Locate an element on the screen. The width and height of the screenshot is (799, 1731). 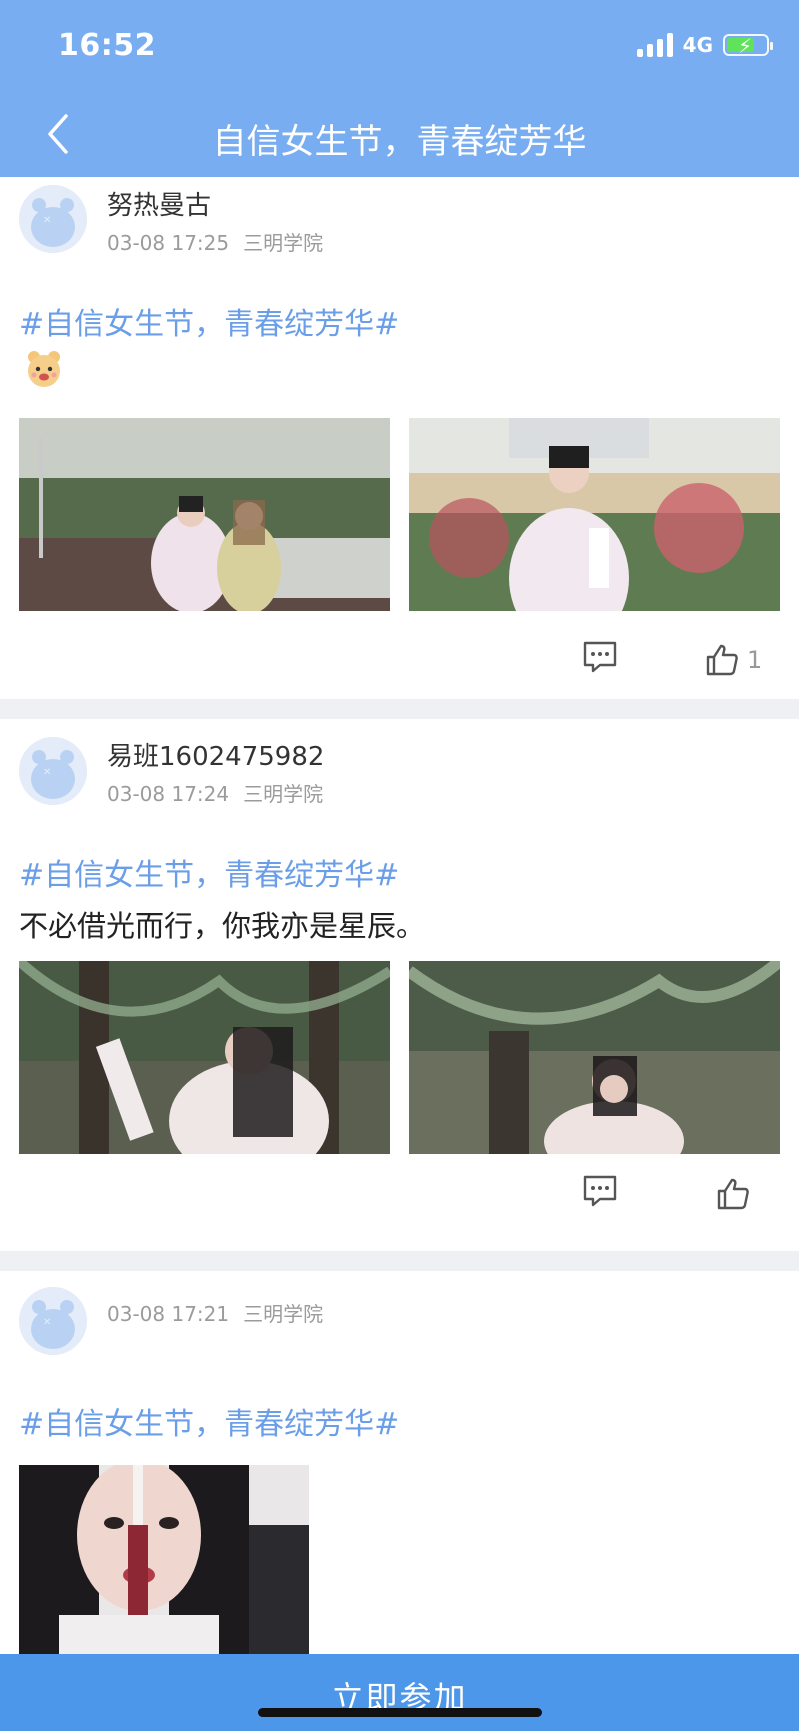
status-indicators: 4G ⚡ is located at coordinates (704, 45).